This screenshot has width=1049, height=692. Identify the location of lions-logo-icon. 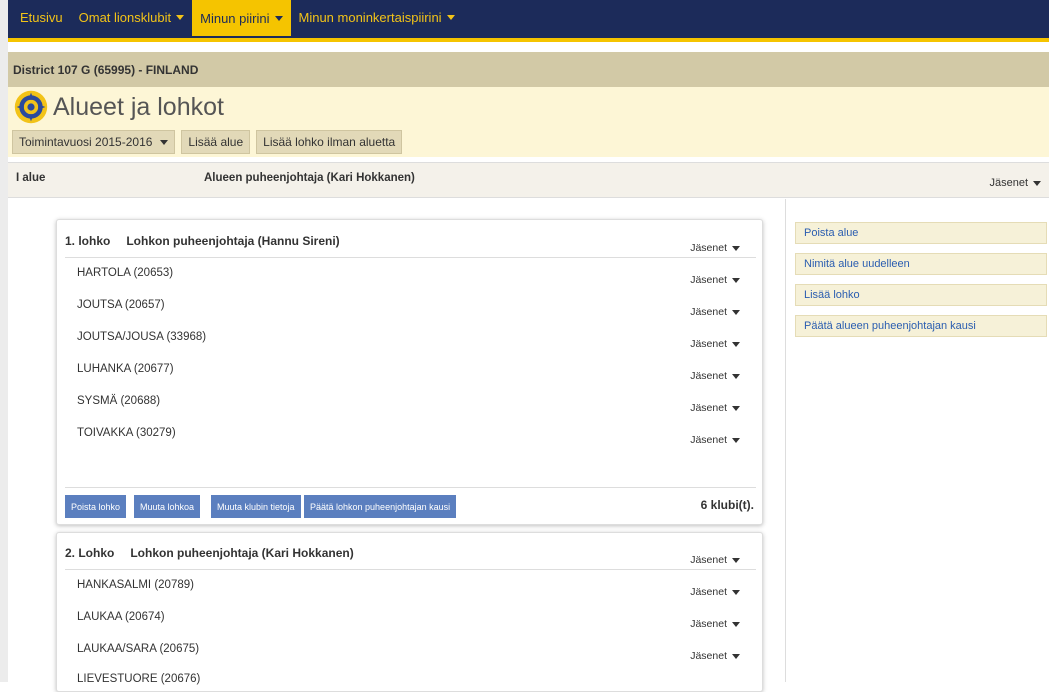
(31, 107).